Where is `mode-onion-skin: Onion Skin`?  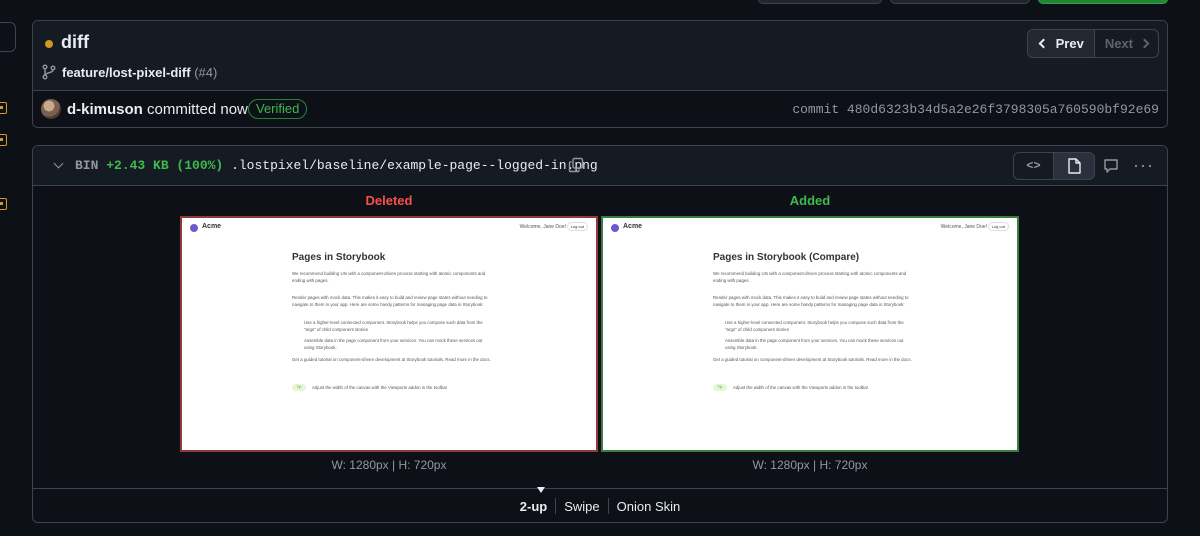 mode-onion-skin: Onion Skin is located at coordinates (649, 506).